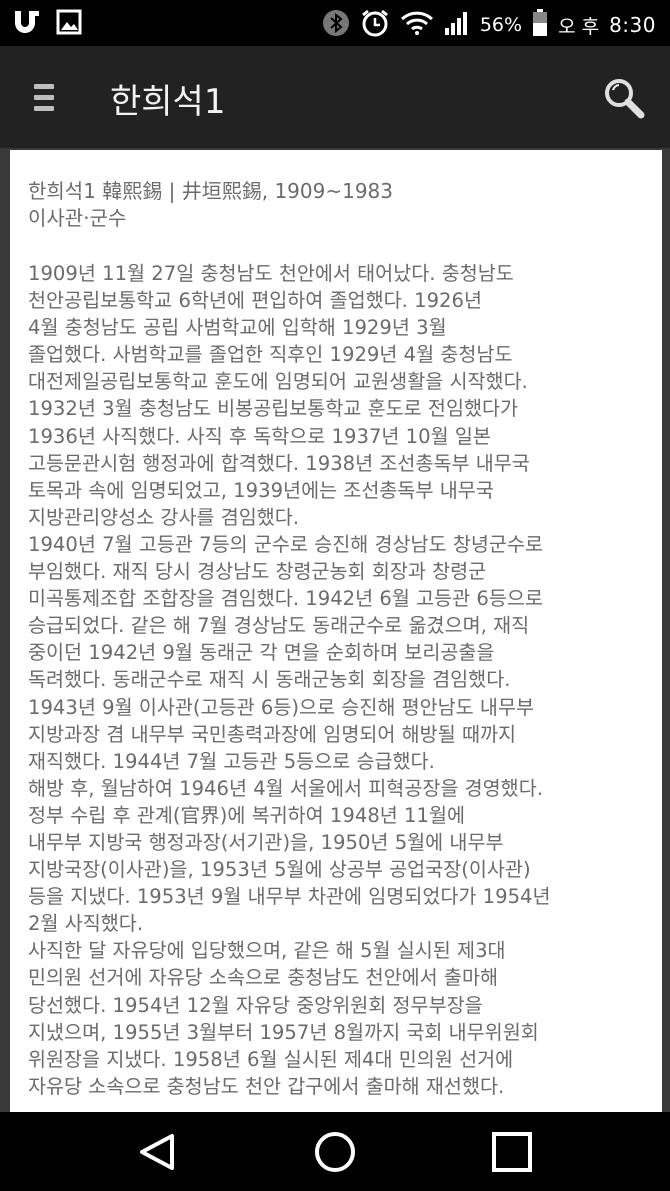 This screenshot has width=670, height=1191. I want to click on article-subheading: 이사관·군수, so click(77, 218).